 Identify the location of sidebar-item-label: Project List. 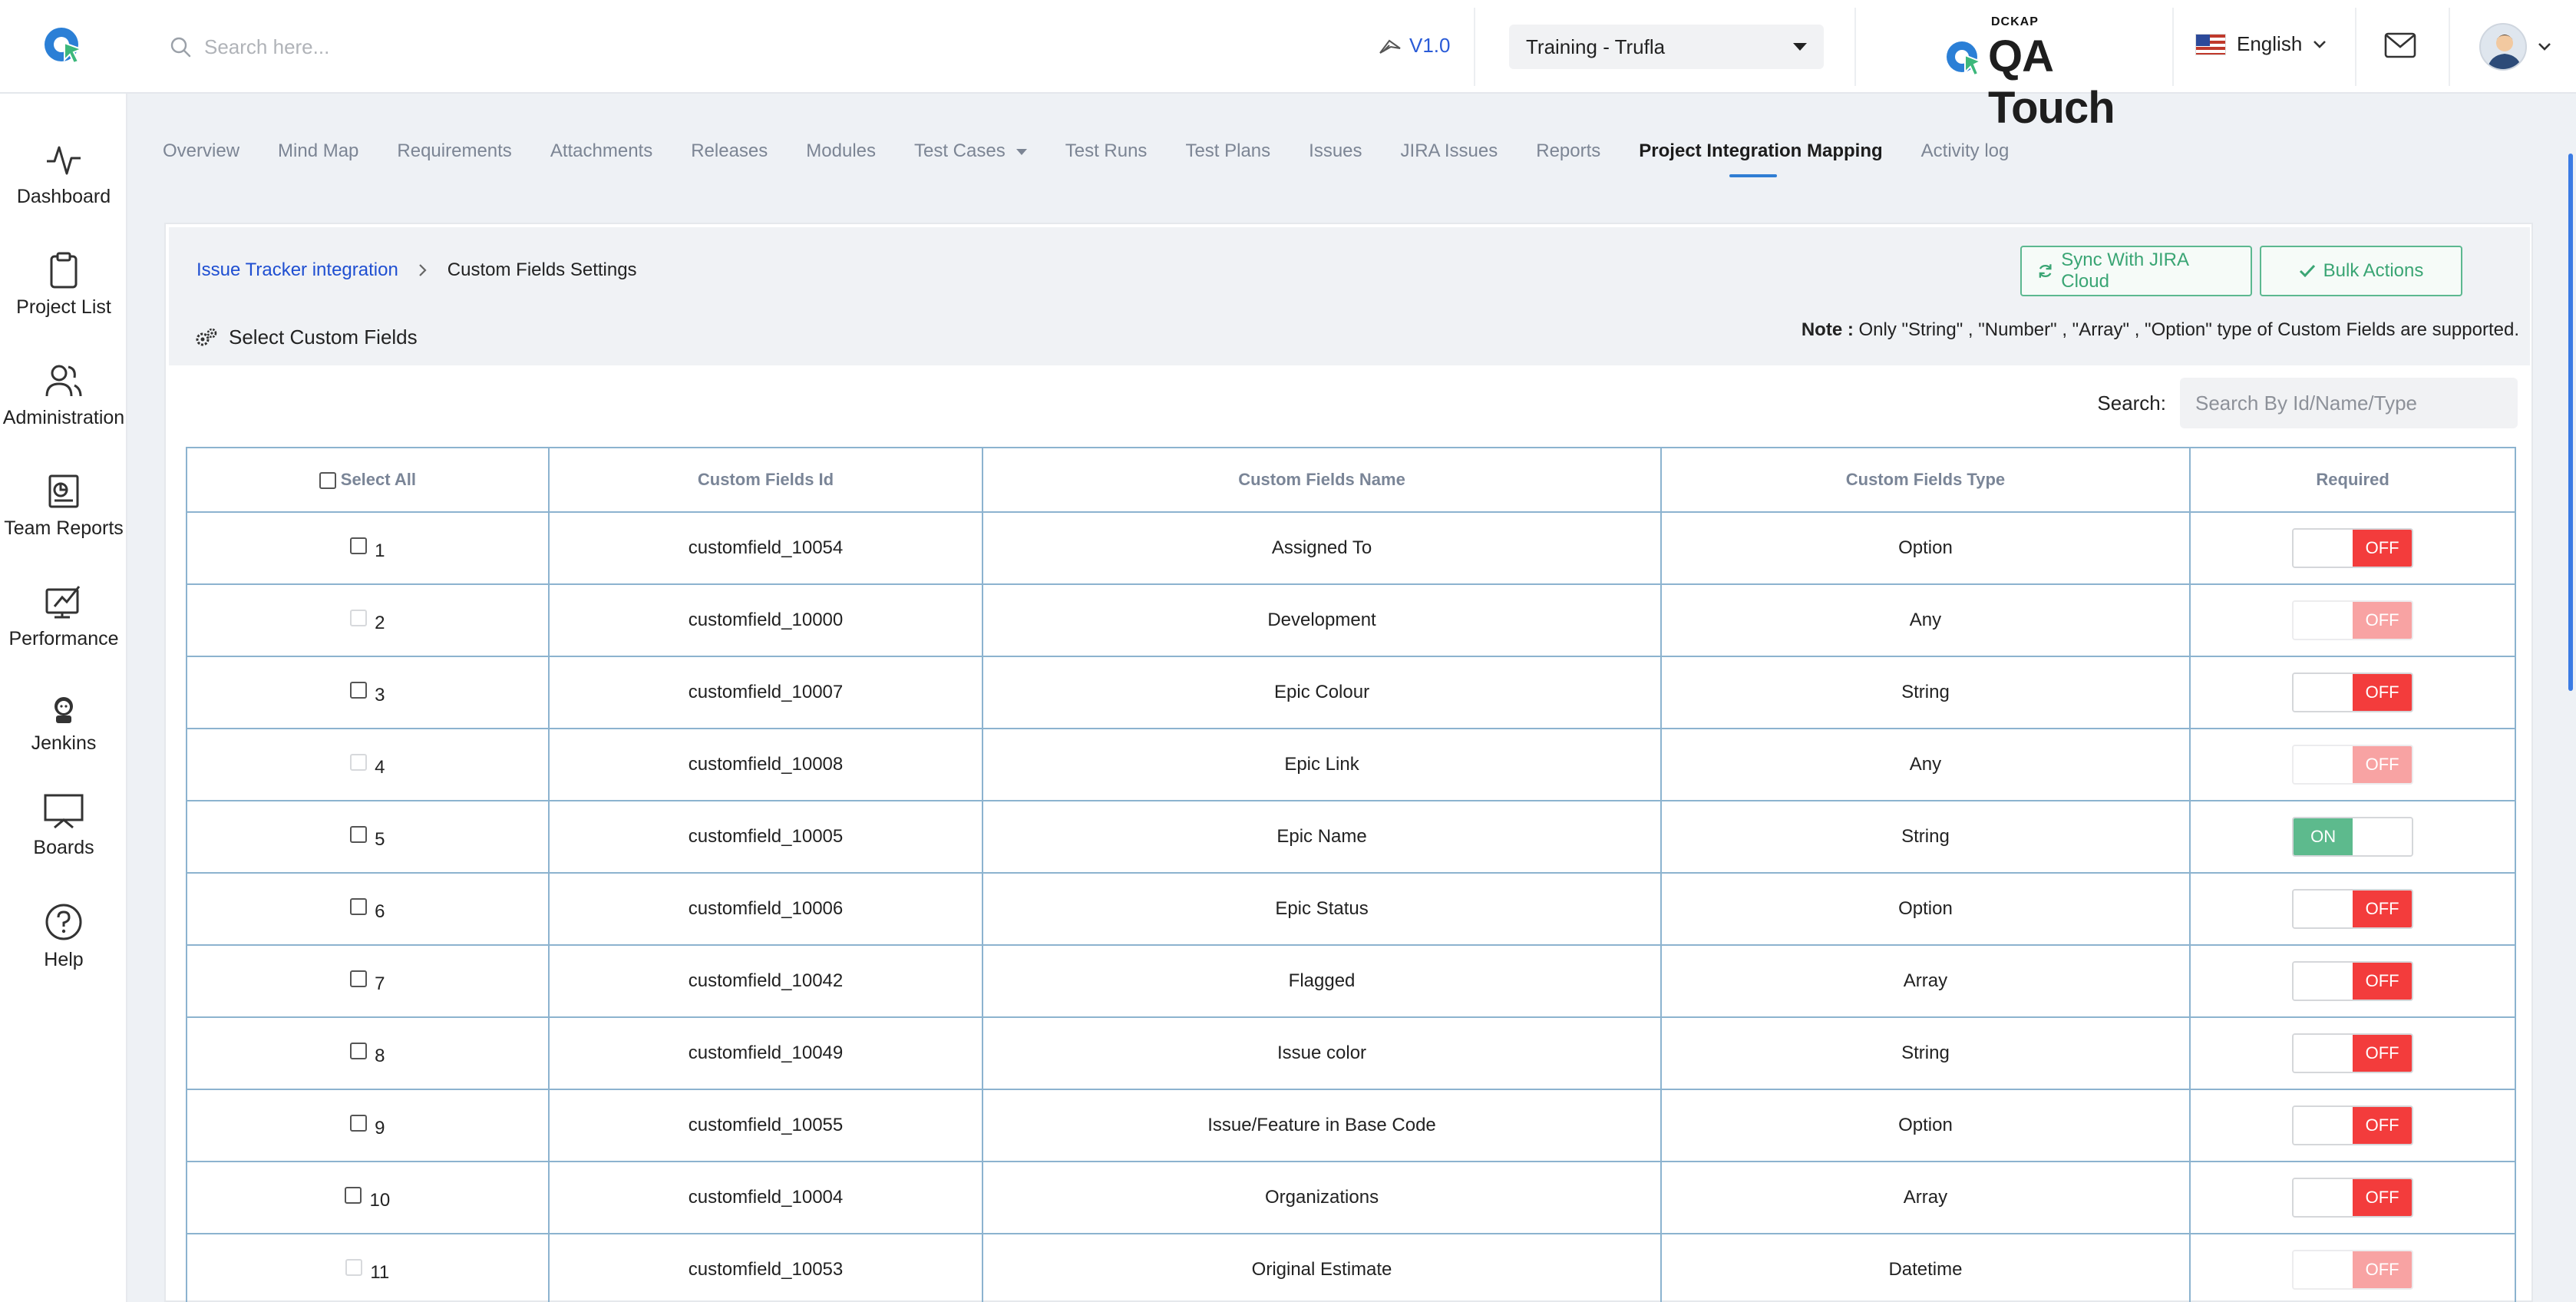
(63, 307).